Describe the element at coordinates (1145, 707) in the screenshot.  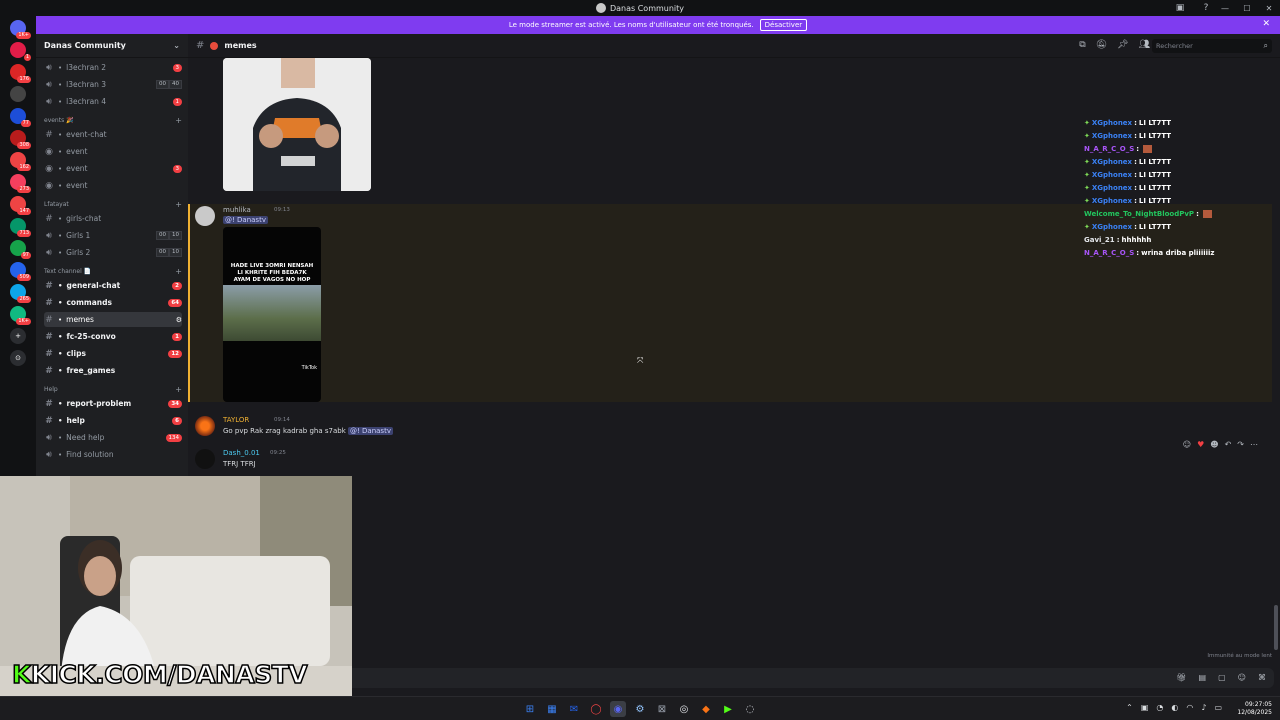
I see `tray-app-icon: ▣` at that location.